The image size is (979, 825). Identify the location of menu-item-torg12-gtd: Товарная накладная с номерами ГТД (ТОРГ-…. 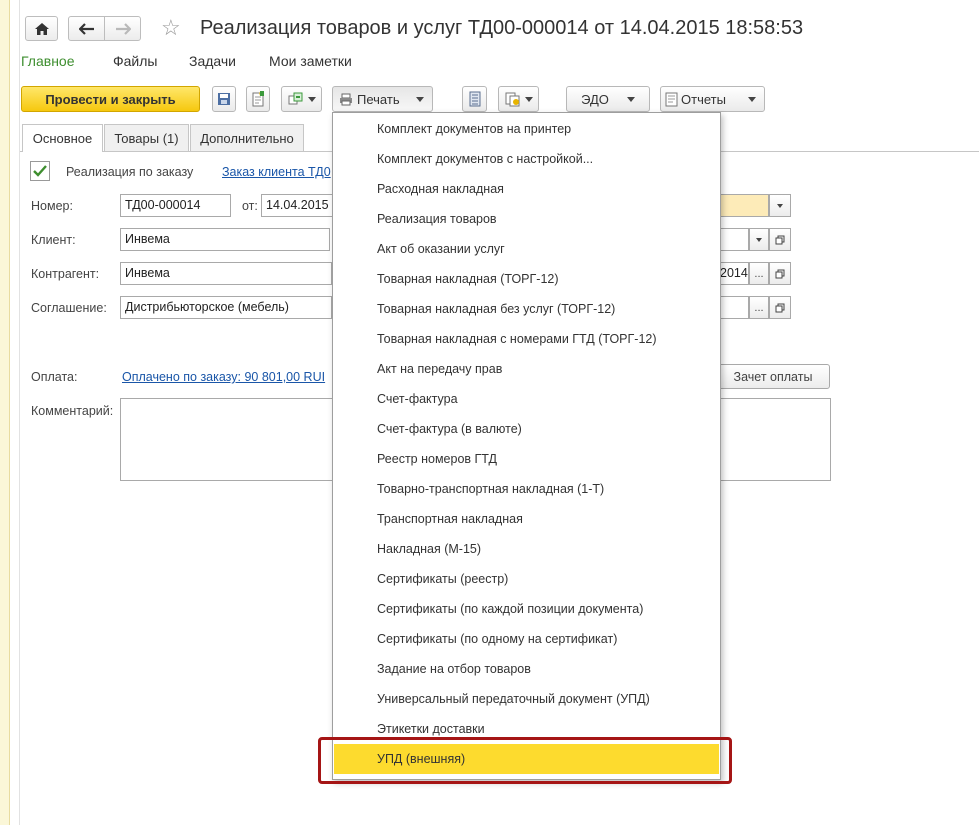
(526, 339).